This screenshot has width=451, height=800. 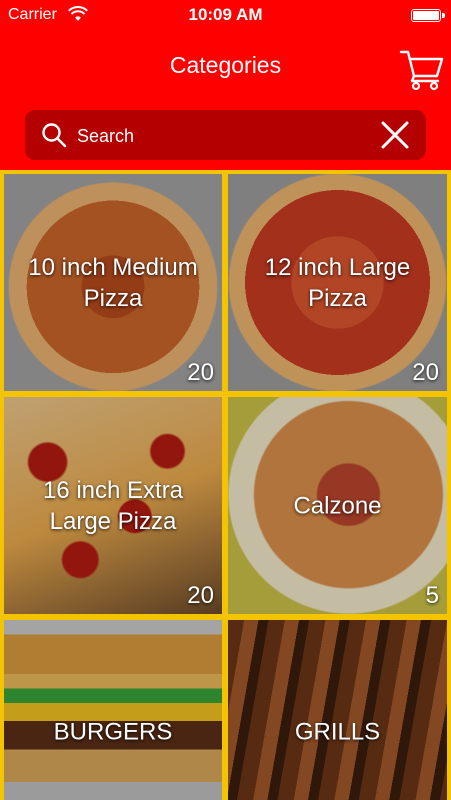 I want to click on search-box, so click(x=225, y=136).